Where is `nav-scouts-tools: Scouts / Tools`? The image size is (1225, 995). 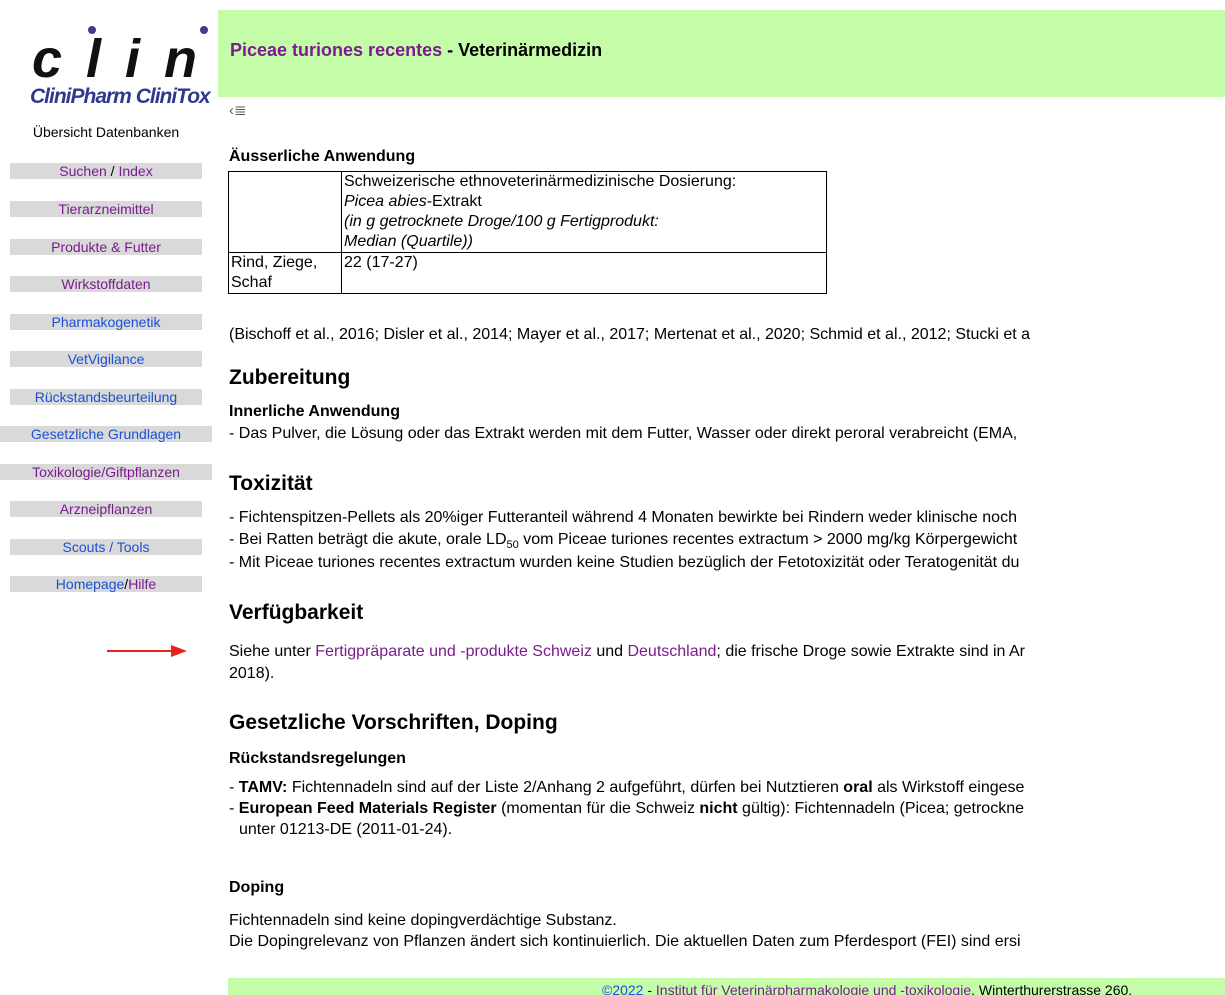
nav-scouts-tools: Scouts / Tools is located at coordinates (106, 547).